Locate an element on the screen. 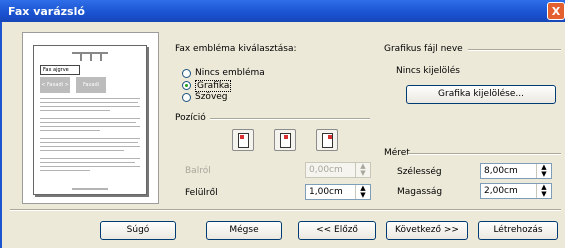 This screenshot has height=248, width=565. position-left-icon is located at coordinates (243, 140).